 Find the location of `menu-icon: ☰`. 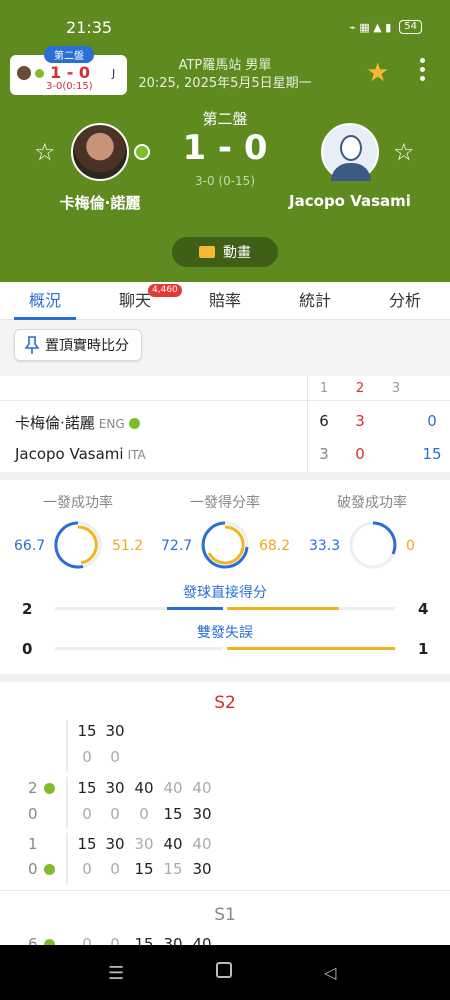

menu-icon: ☰ is located at coordinates (116, 973).